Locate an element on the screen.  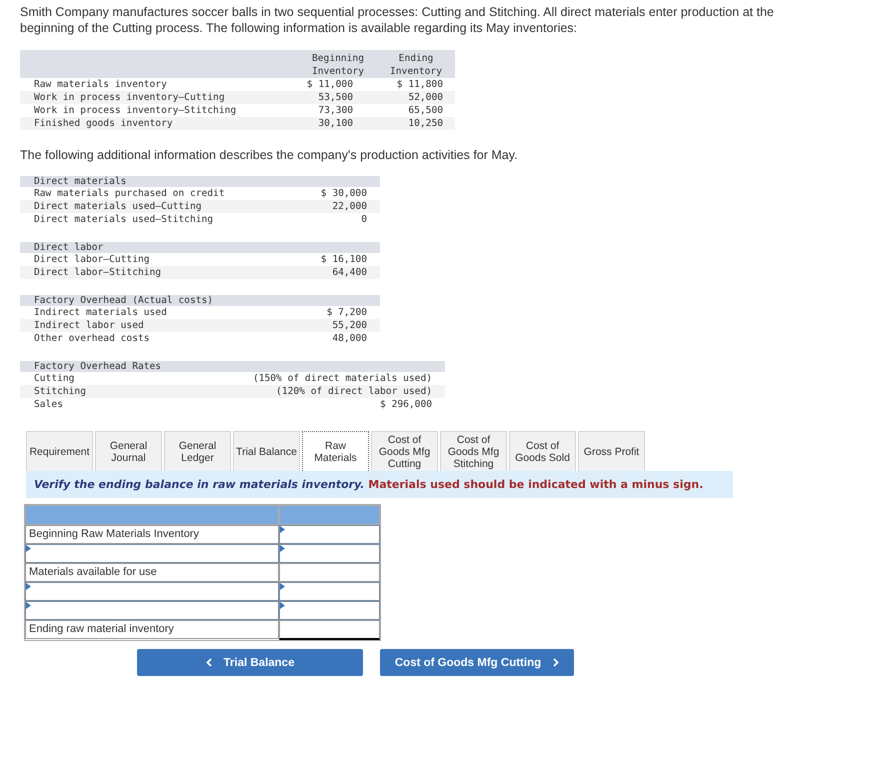
row-label: Cutting is located at coordinates (55, 378).